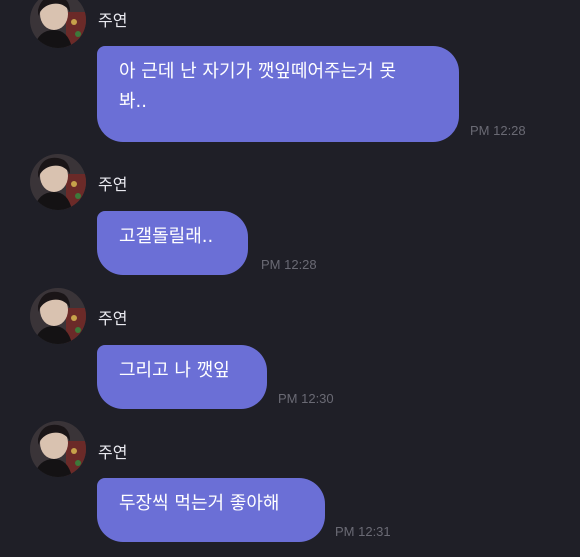  What do you see at coordinates (278, 94) in the screenshot?
I see `message-bubble: 아 근데 난 자기가 깻잎떼어주는거 못 봐..` at bounding box center [278, 94].